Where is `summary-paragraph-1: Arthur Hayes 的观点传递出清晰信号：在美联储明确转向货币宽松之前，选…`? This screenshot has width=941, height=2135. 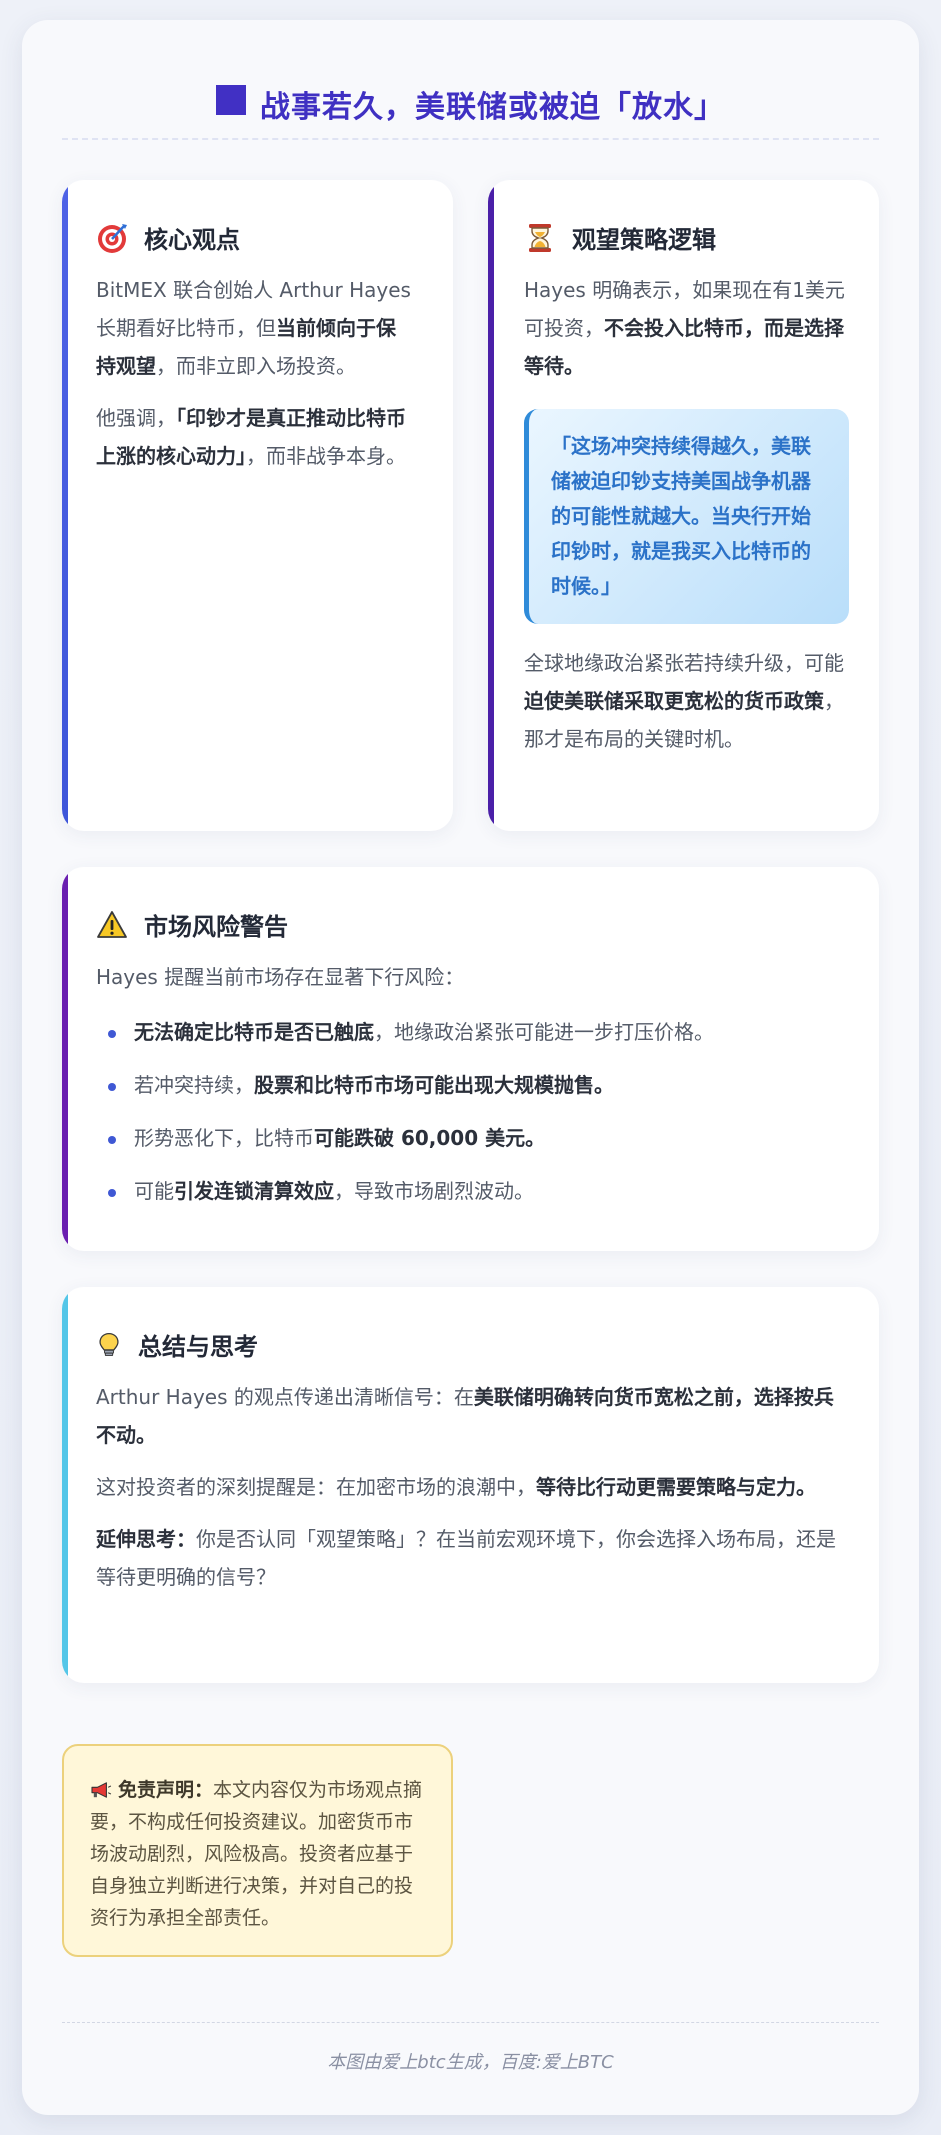 summary-paragraph-1: Arthur Hayes 的观点传递出清晰信号：在美联储明确转向货币宽松之前，选… is located at coordinates (465, 1416).